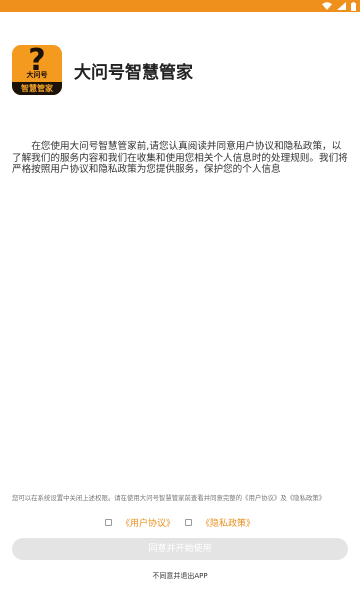  What do you see at coordinates (133, 72) in the screenshot?
I see `app-title: 大问号智慧管家` at bounding box center [133, 72].